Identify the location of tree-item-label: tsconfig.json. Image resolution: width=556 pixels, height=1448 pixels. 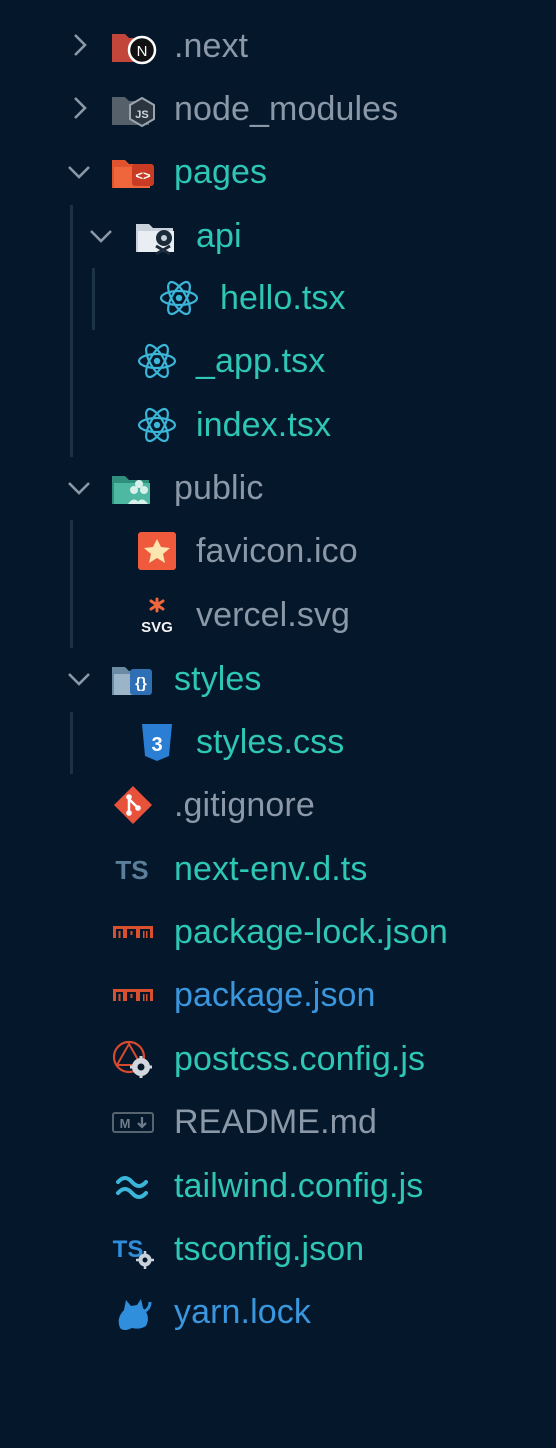
(269, 1249).